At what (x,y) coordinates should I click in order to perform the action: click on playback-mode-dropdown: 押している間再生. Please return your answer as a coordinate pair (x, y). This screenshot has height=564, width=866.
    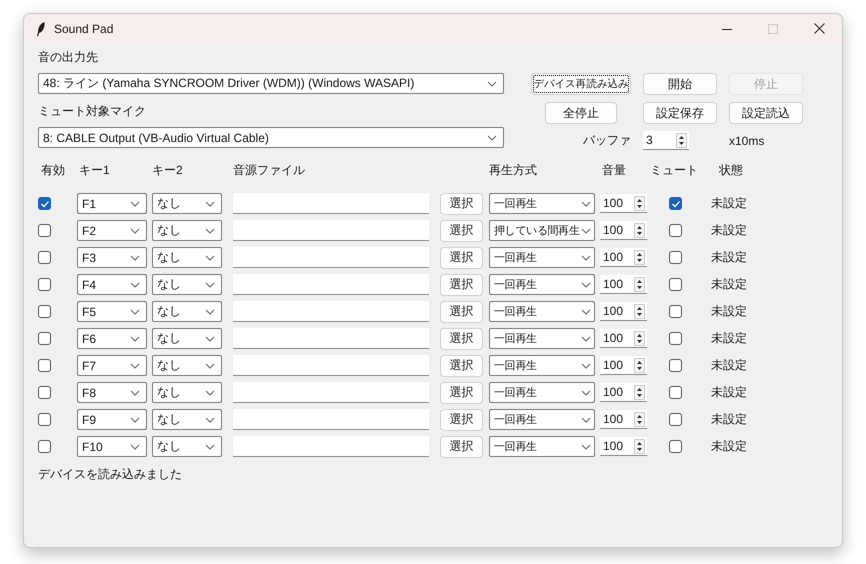
    Looking at the image, I should click on (542, 230).